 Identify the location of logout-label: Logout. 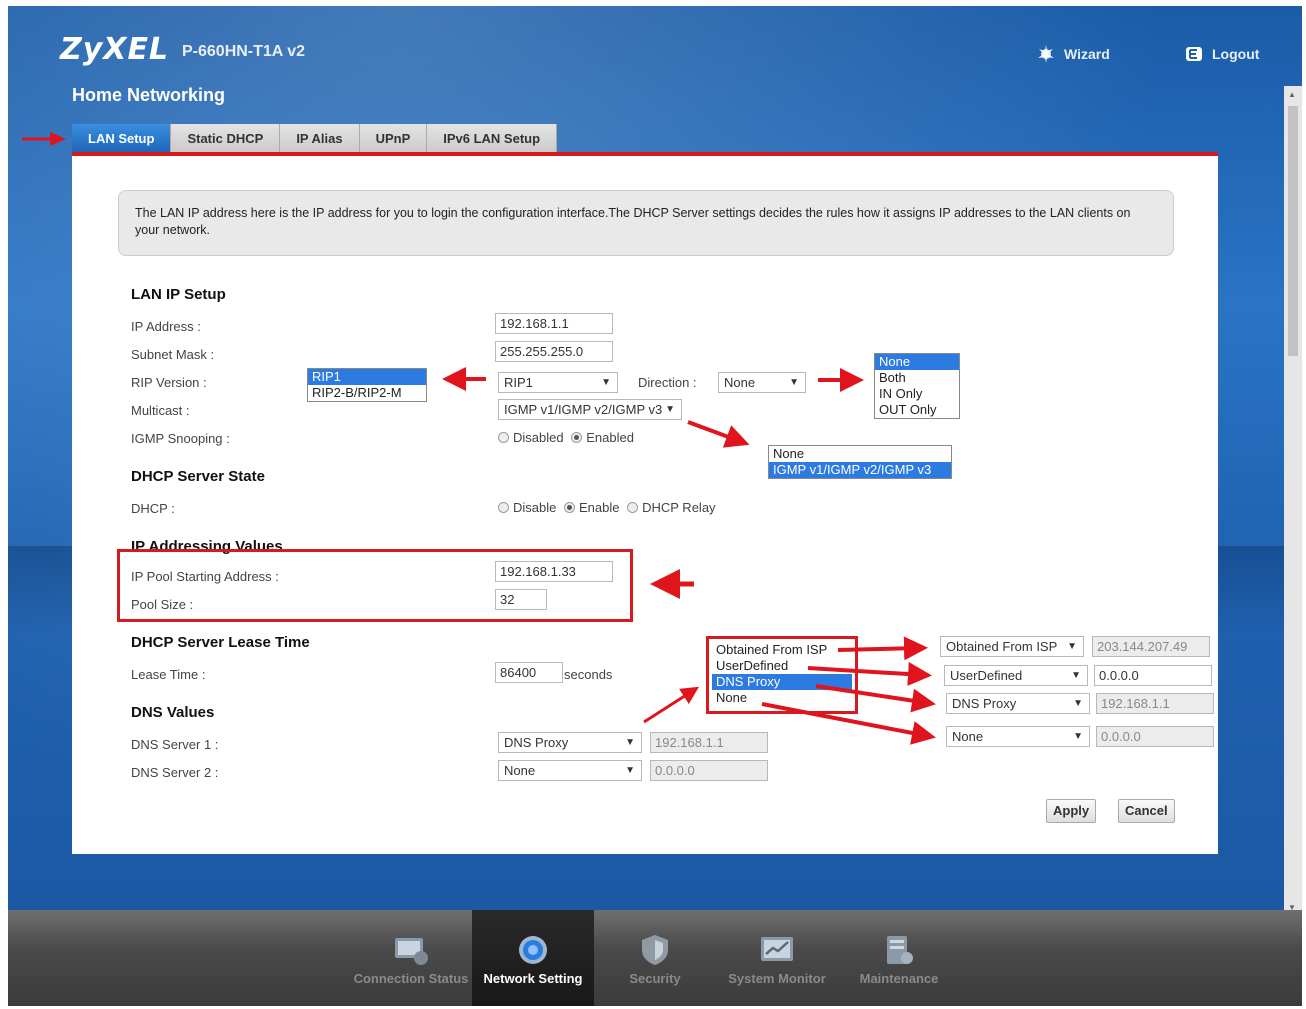
(1236, 54).